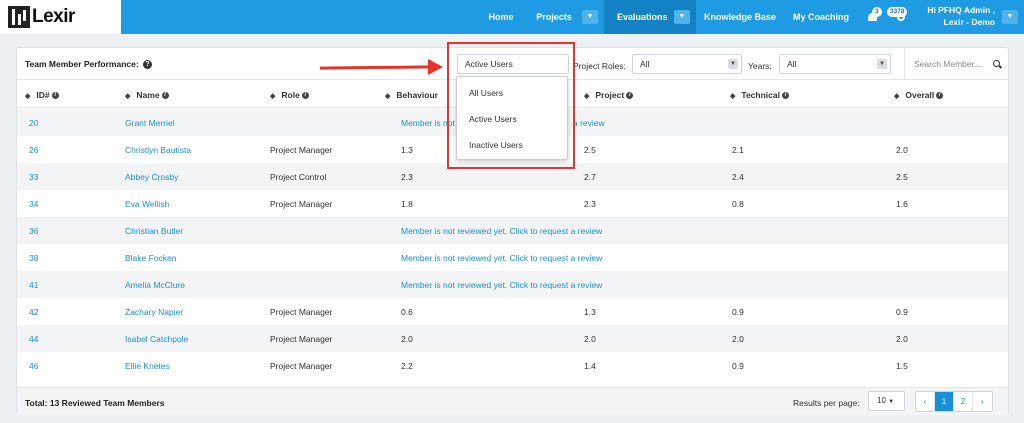 This screenshot has height=423, width=1024. I want to click on page-1-button: 1, so click(944, 401).